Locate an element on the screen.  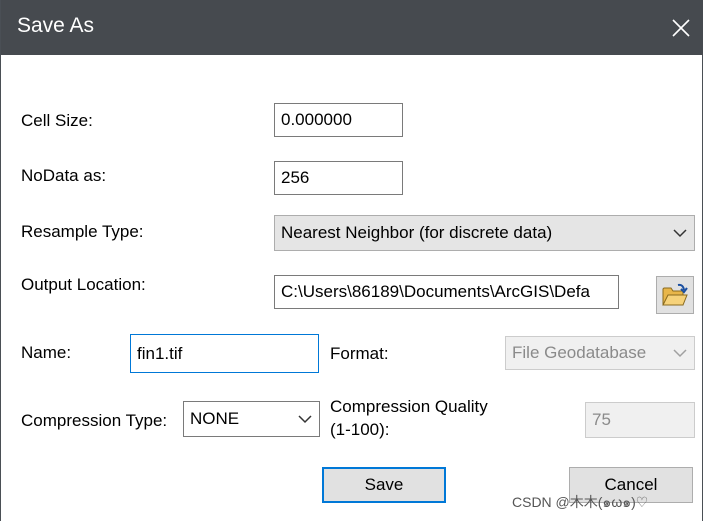
compression-type-dropdown: NONE is located at coordinates (251, 419).